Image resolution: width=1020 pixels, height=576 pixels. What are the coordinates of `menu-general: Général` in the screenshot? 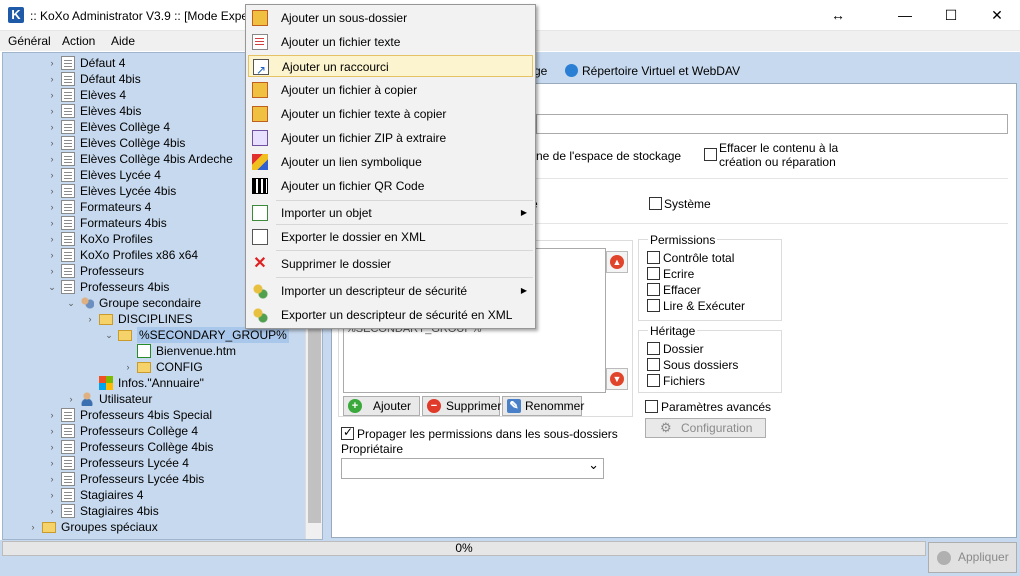 It's located at (29, 41).